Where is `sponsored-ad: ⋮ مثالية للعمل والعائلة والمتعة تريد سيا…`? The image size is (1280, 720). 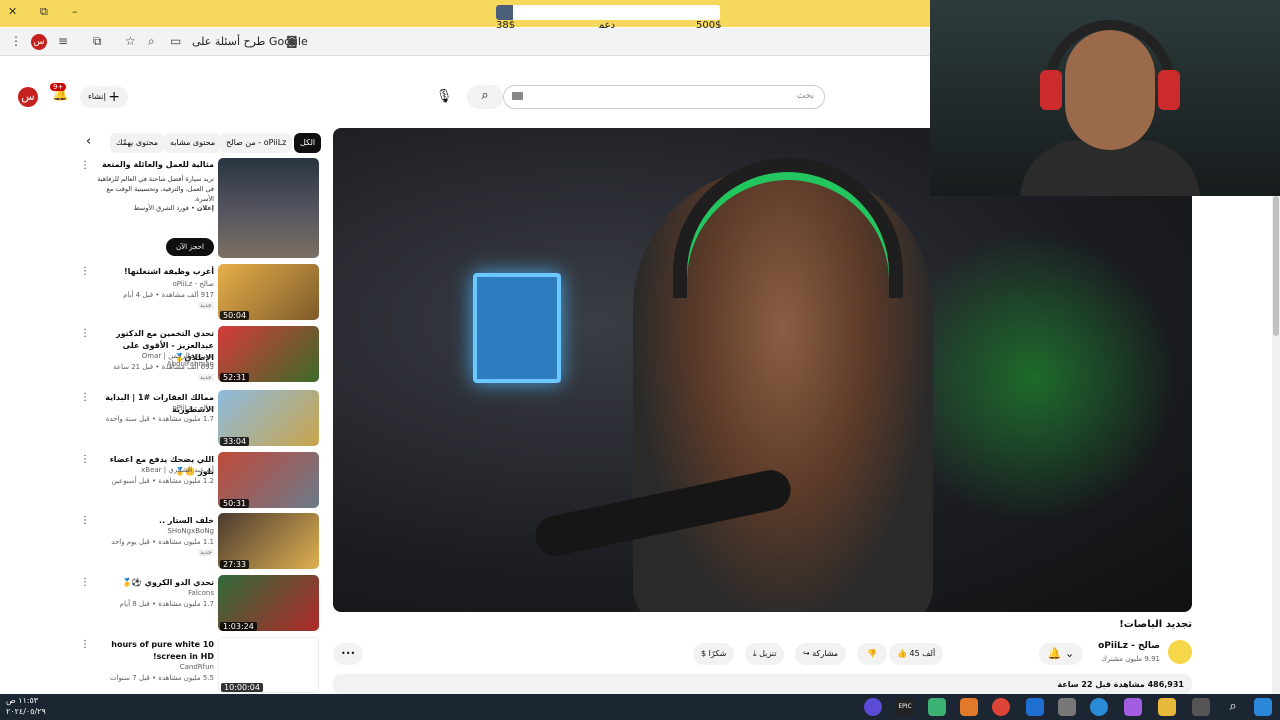
sponsored-ad: ⋮ مثالية للعمل والعائلة والمتعة تريد سيا… is located at coordinates (200, 209).